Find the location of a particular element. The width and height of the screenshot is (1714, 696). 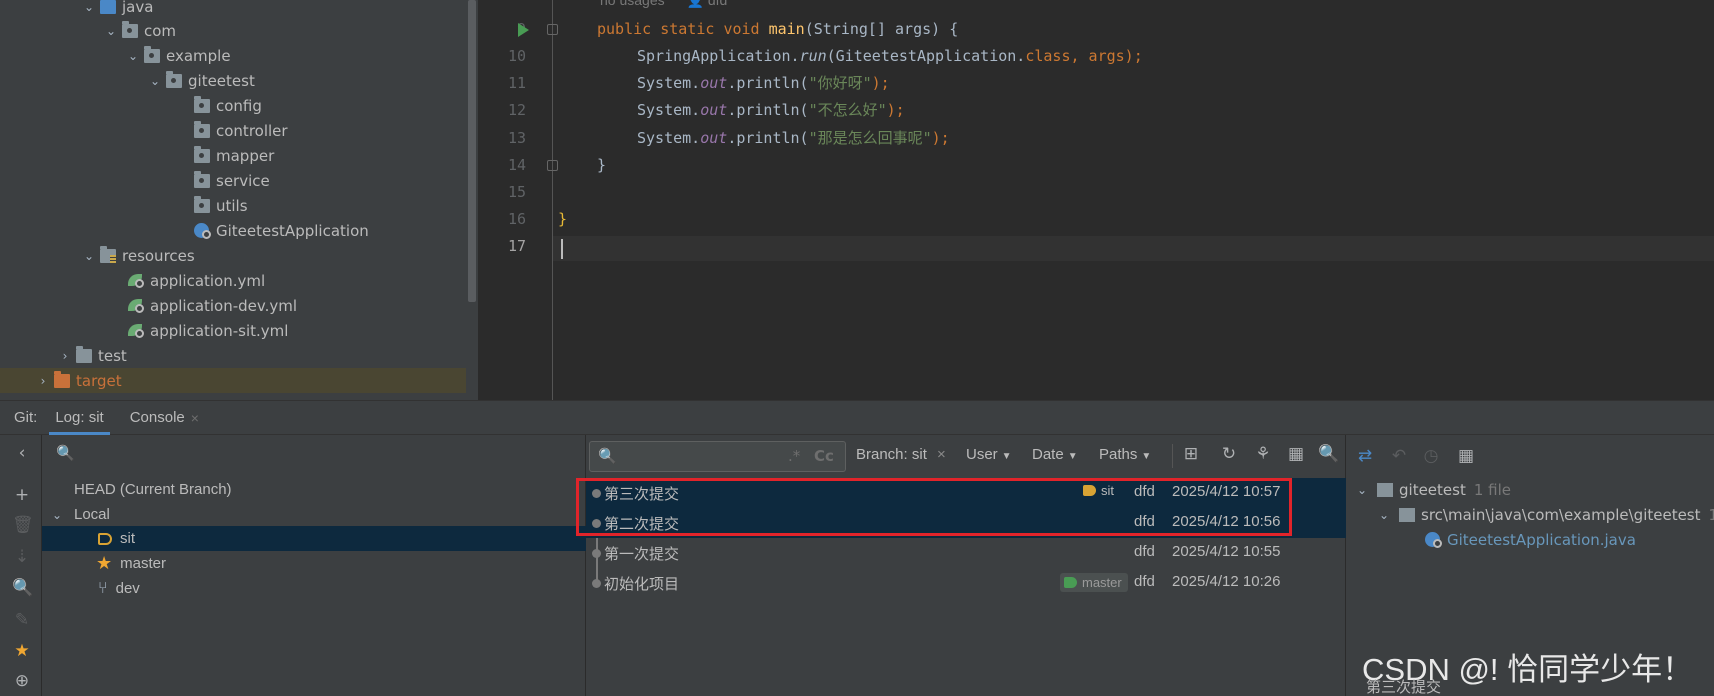

line-number: 10 is located at coordinates (516, 56).